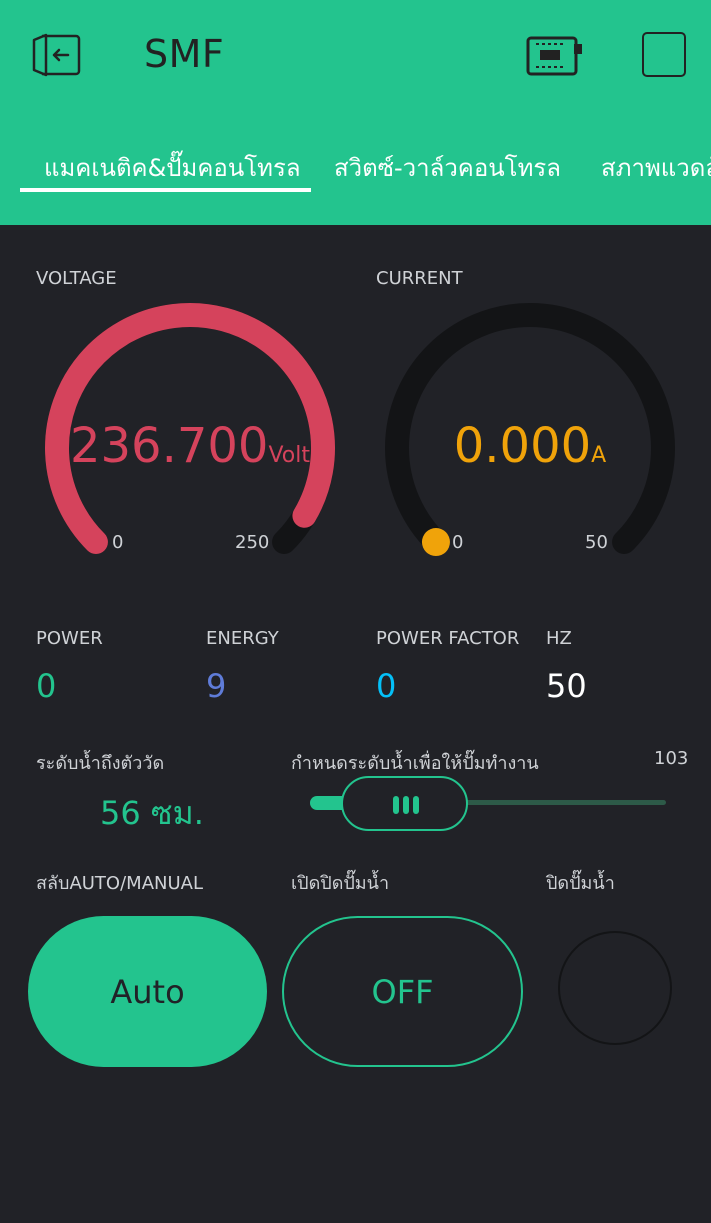 This screenshot has width=711, height=1223. What do you see at coordinates (252, 542) in the screenshot?
I see `voltage-max: 250` at bounding box center [252, 542].